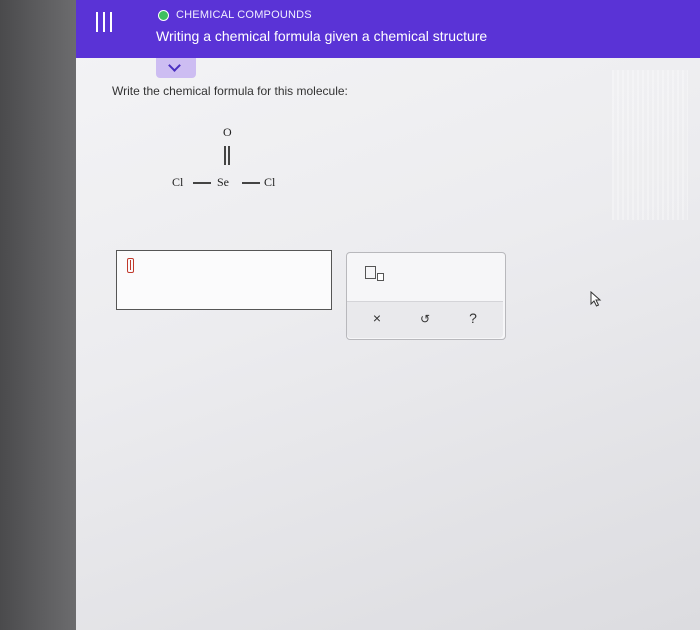 The image size is (700, 630). I want to click on subscript-icon, so click(370, 272).